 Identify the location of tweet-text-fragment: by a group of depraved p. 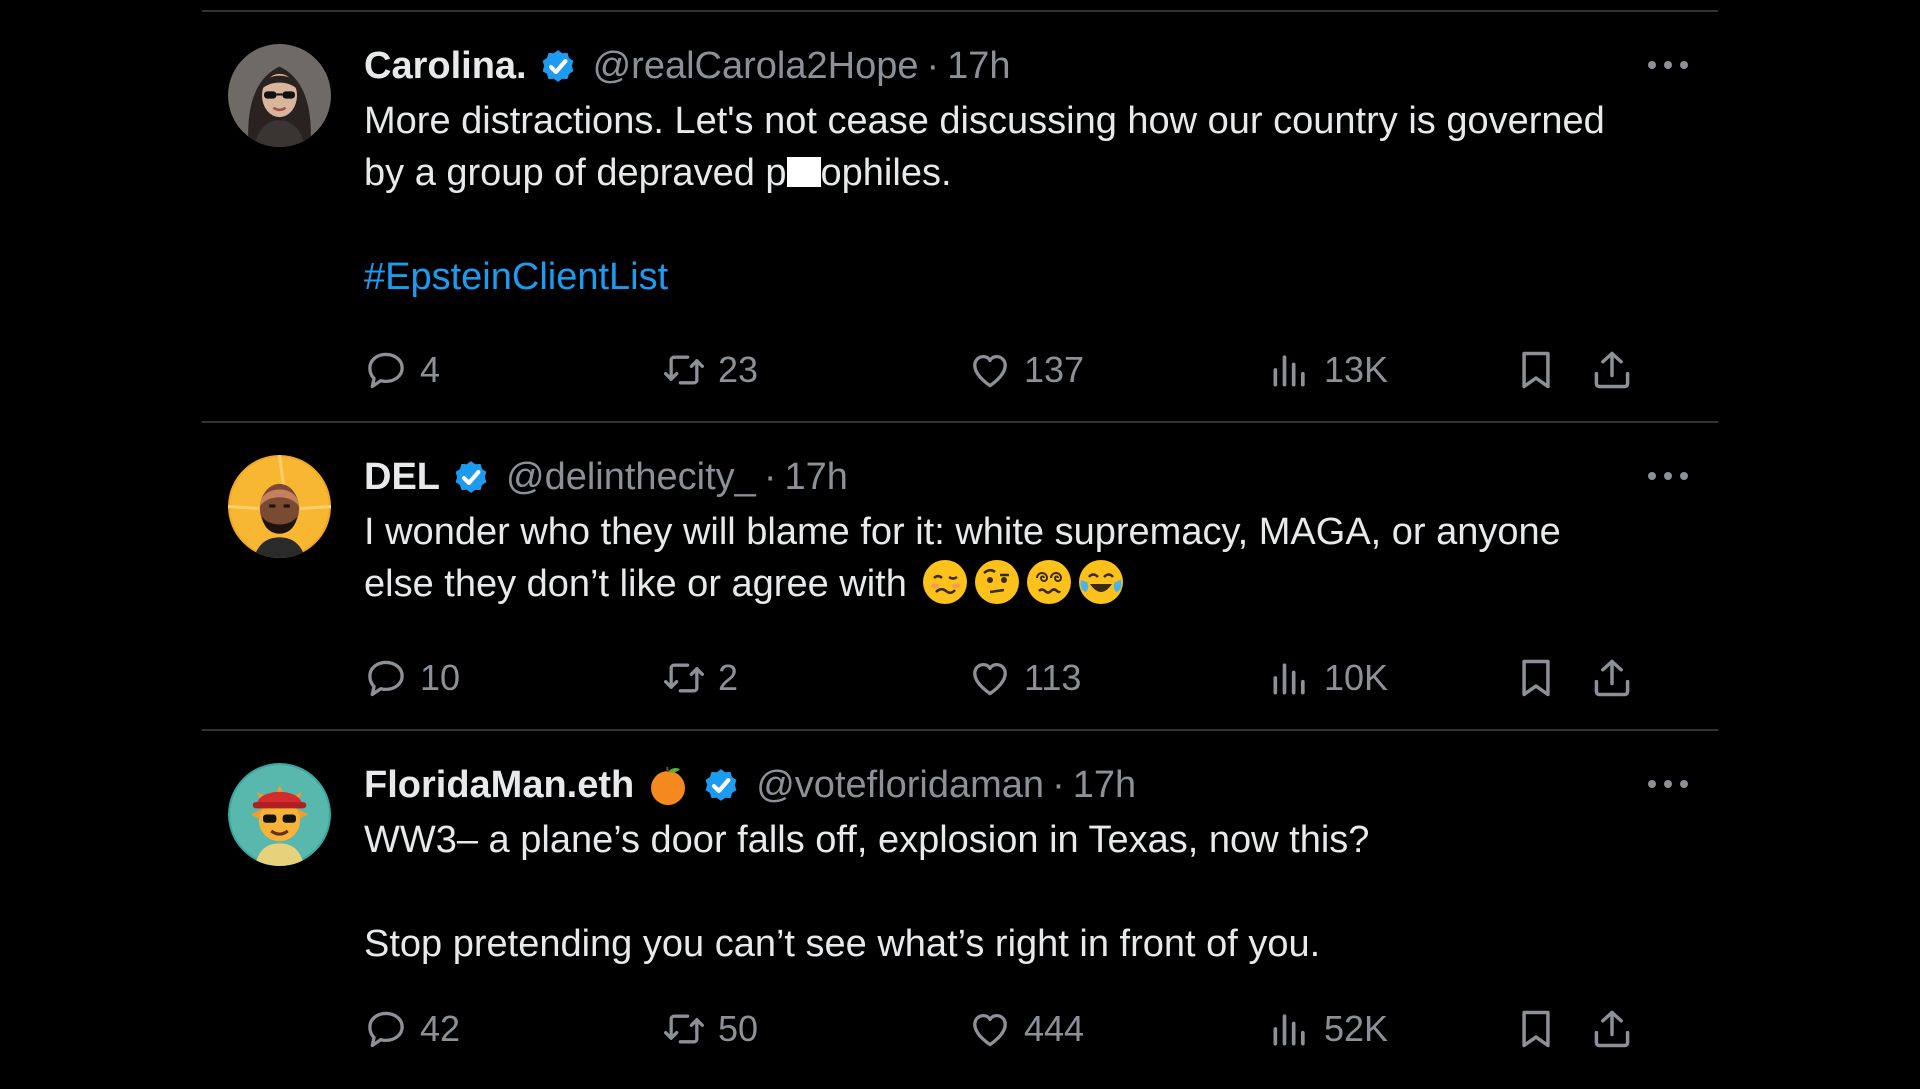
(575, 173).